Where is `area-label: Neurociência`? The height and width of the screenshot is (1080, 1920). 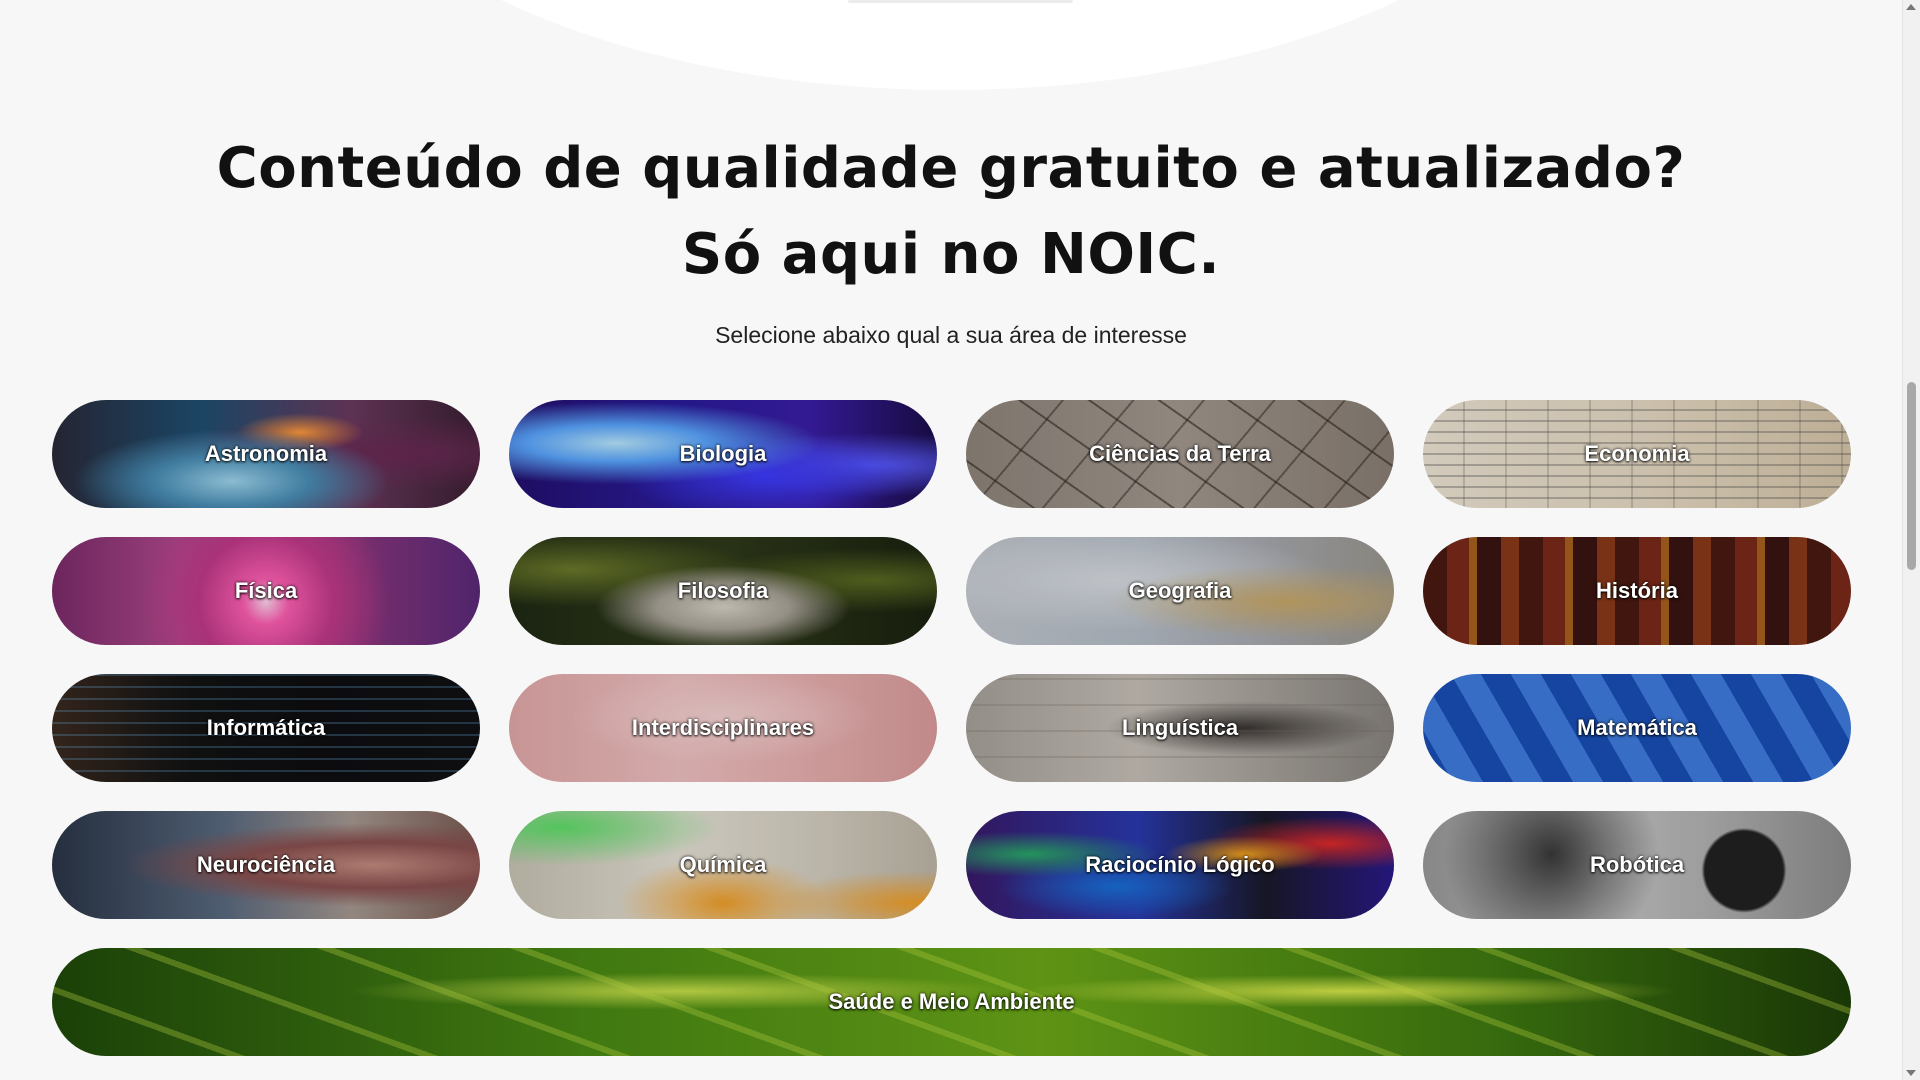
area-label: Neurociência is located at coordinates (266, 864).